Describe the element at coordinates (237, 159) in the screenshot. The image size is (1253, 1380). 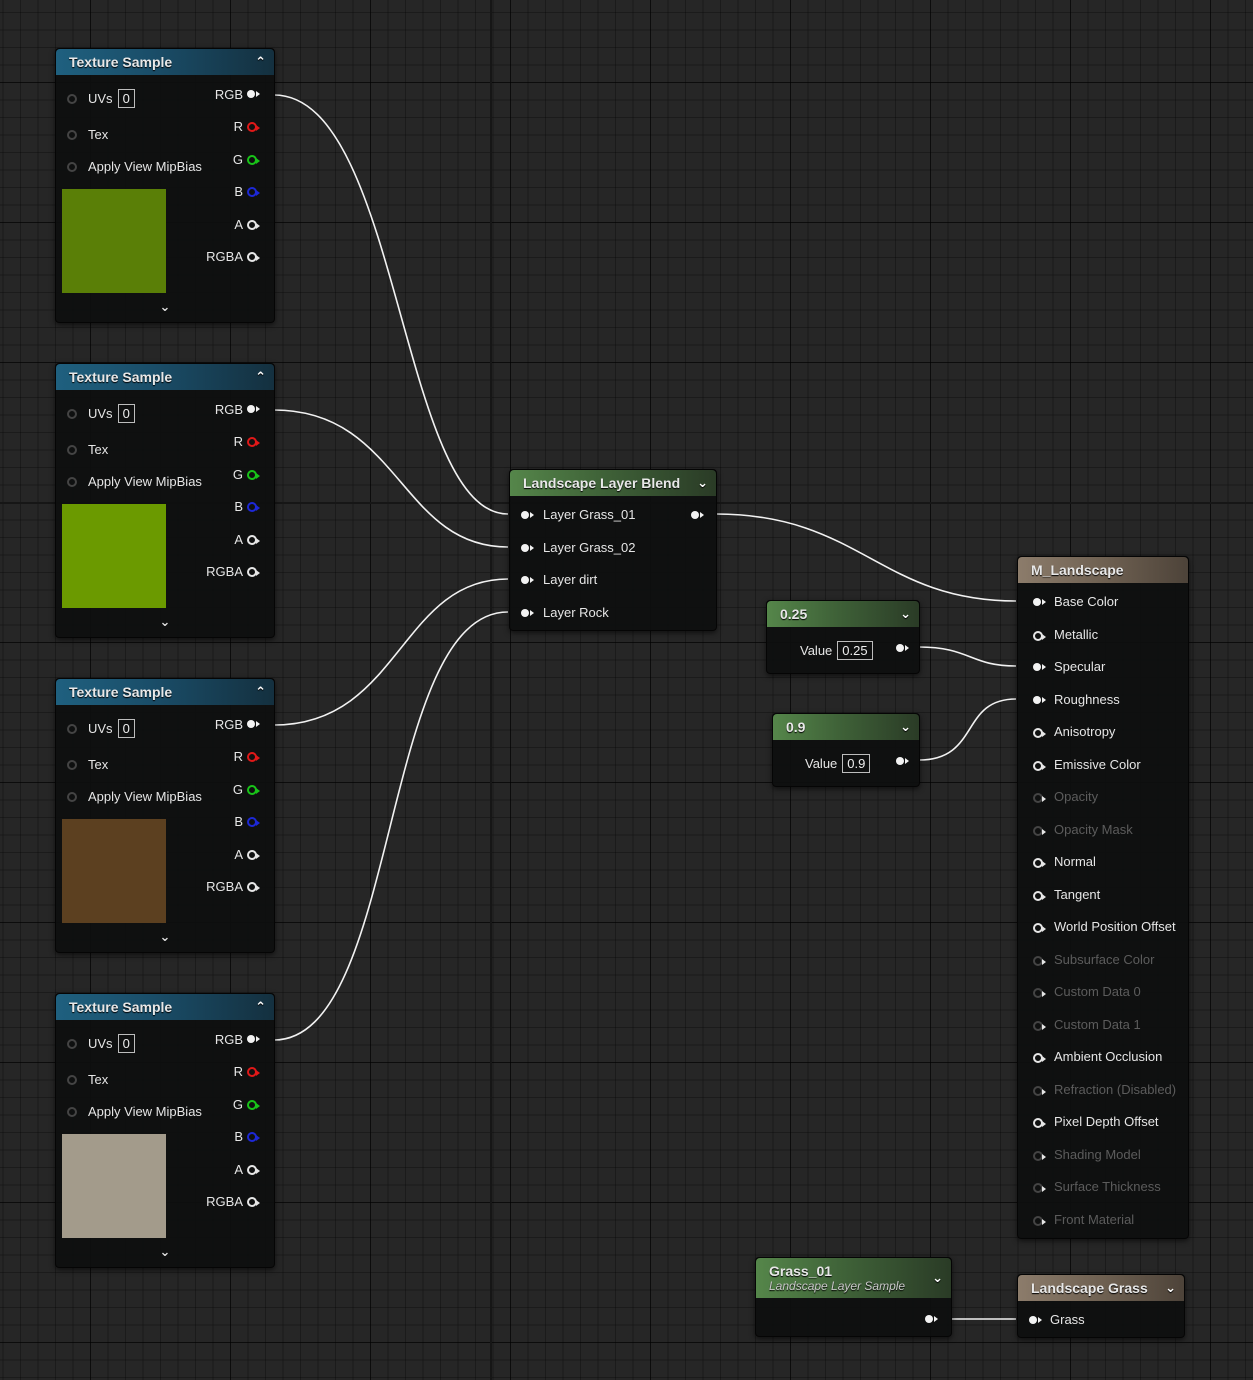
I see `output-label-g: G` at that location.